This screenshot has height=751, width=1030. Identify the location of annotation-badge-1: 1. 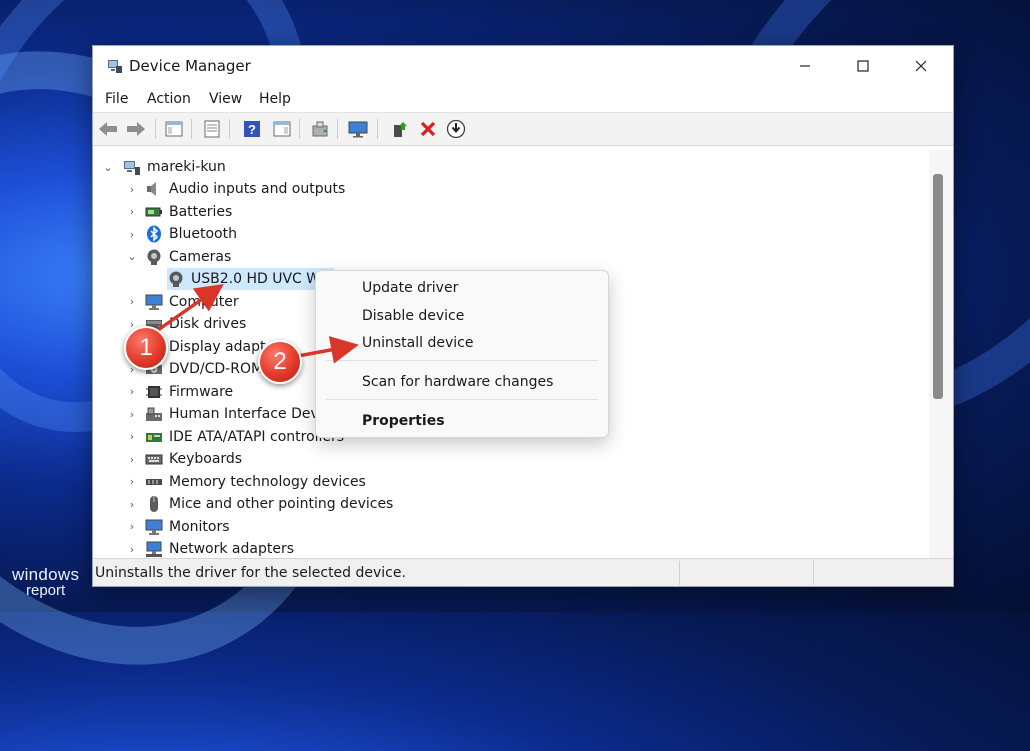
(146, 348).